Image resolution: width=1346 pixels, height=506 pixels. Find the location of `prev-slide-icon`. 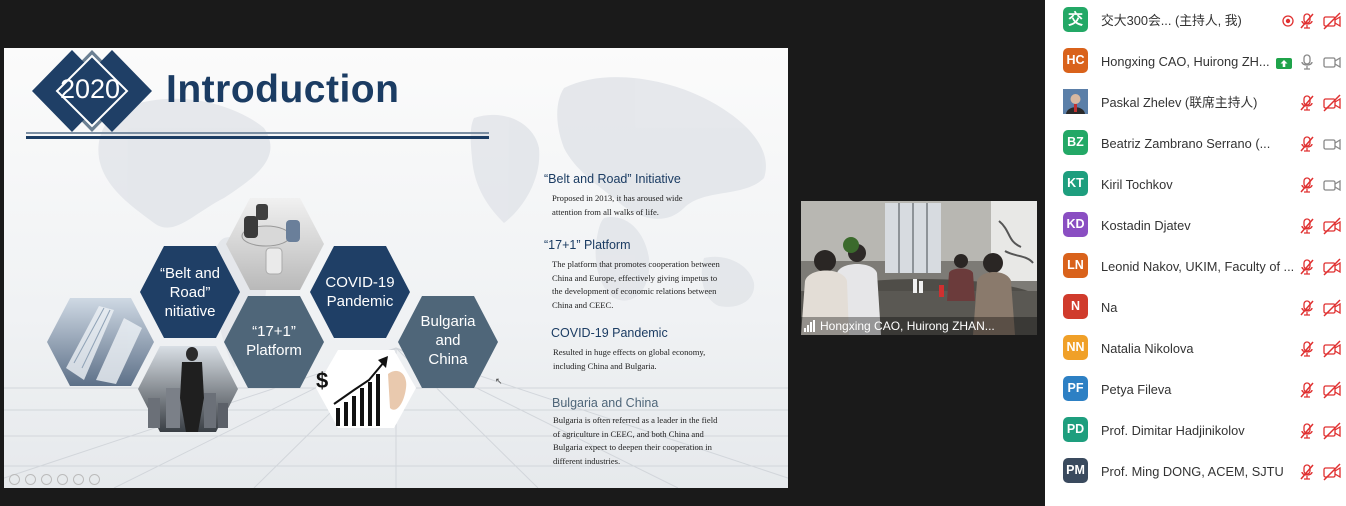

prev-slide-icon is located at coordinates (14, 479).